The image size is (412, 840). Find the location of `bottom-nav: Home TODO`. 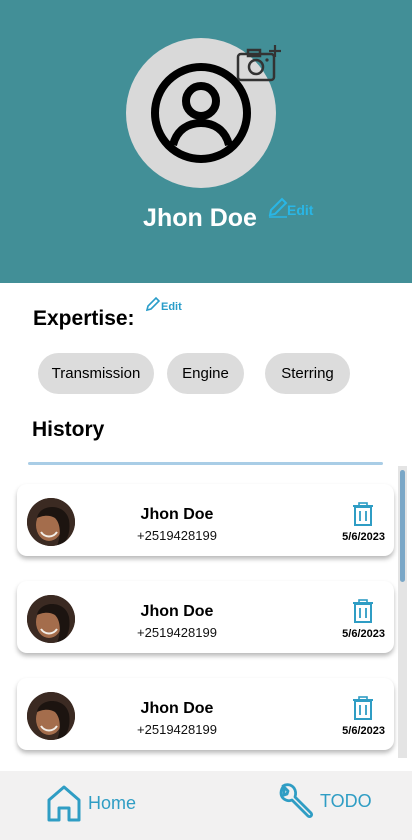

bottom-nav: Home TODO is located at coordinates (206, 805).